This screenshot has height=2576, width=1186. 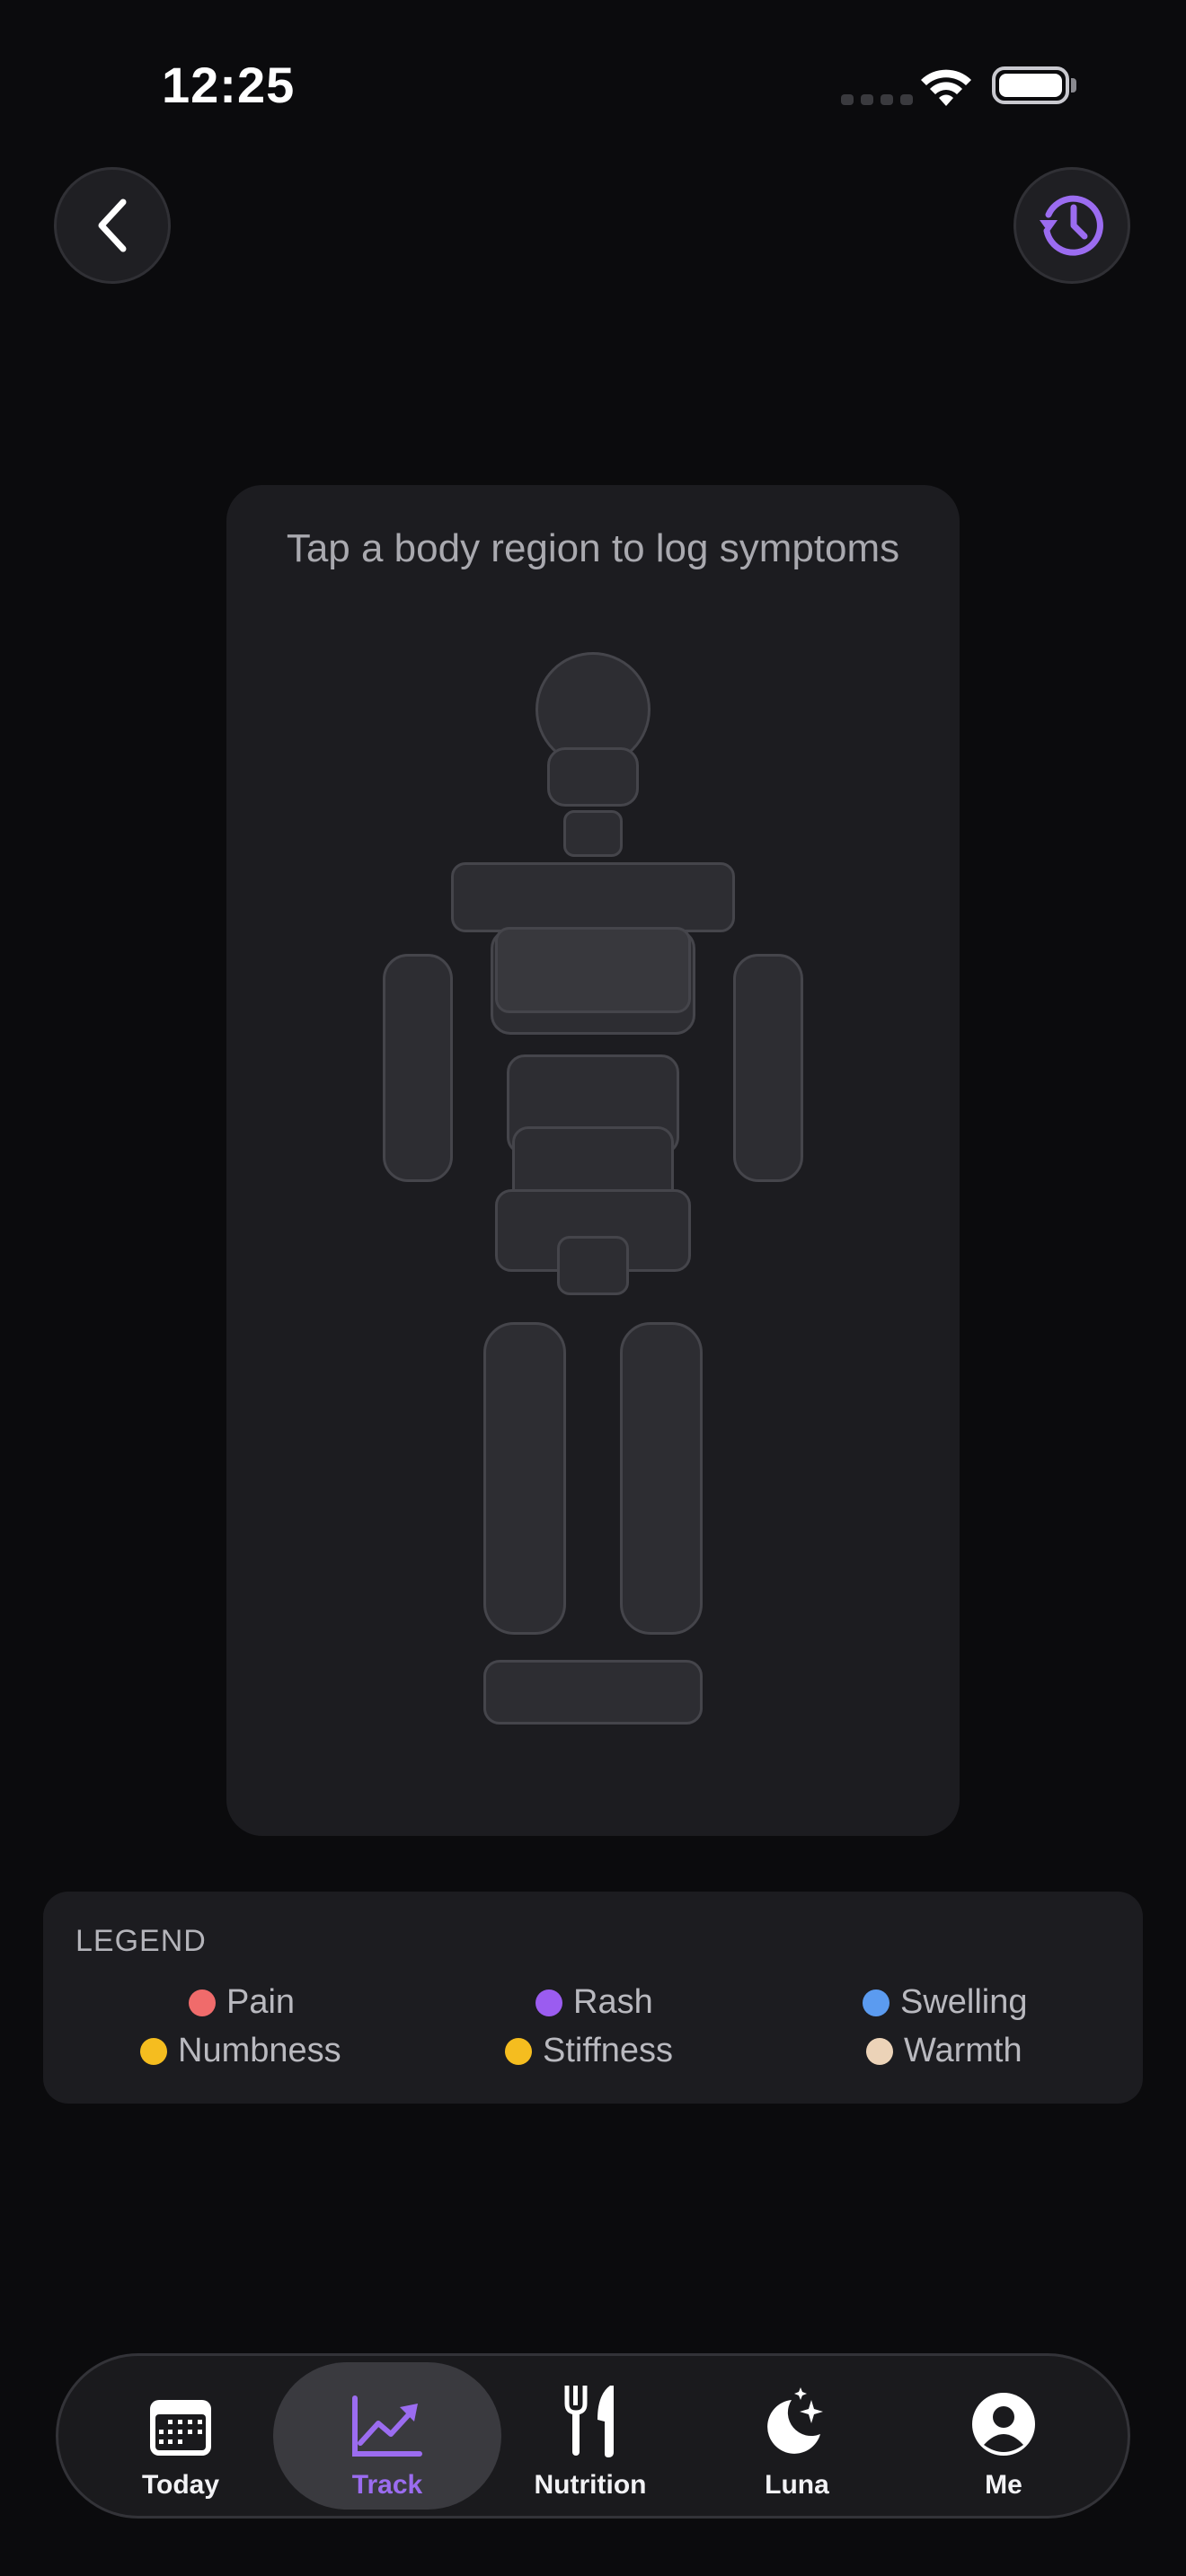 I want to click on tab-label: Nutrition, so click(x=590, y=2485).